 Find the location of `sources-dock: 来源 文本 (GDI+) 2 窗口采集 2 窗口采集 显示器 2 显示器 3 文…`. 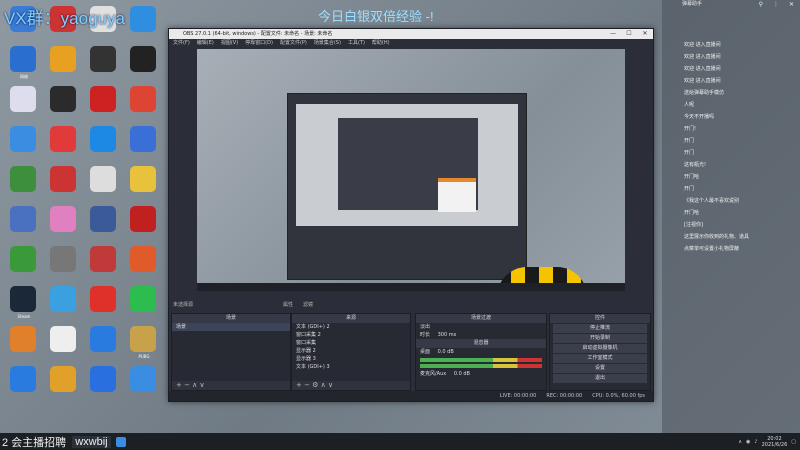

sources-dock: 来源 文本 (GDI+) 2 窗口采集 2 窗口采集 显示器 2 显示器 3 文… is located at coordinates (351, 352).